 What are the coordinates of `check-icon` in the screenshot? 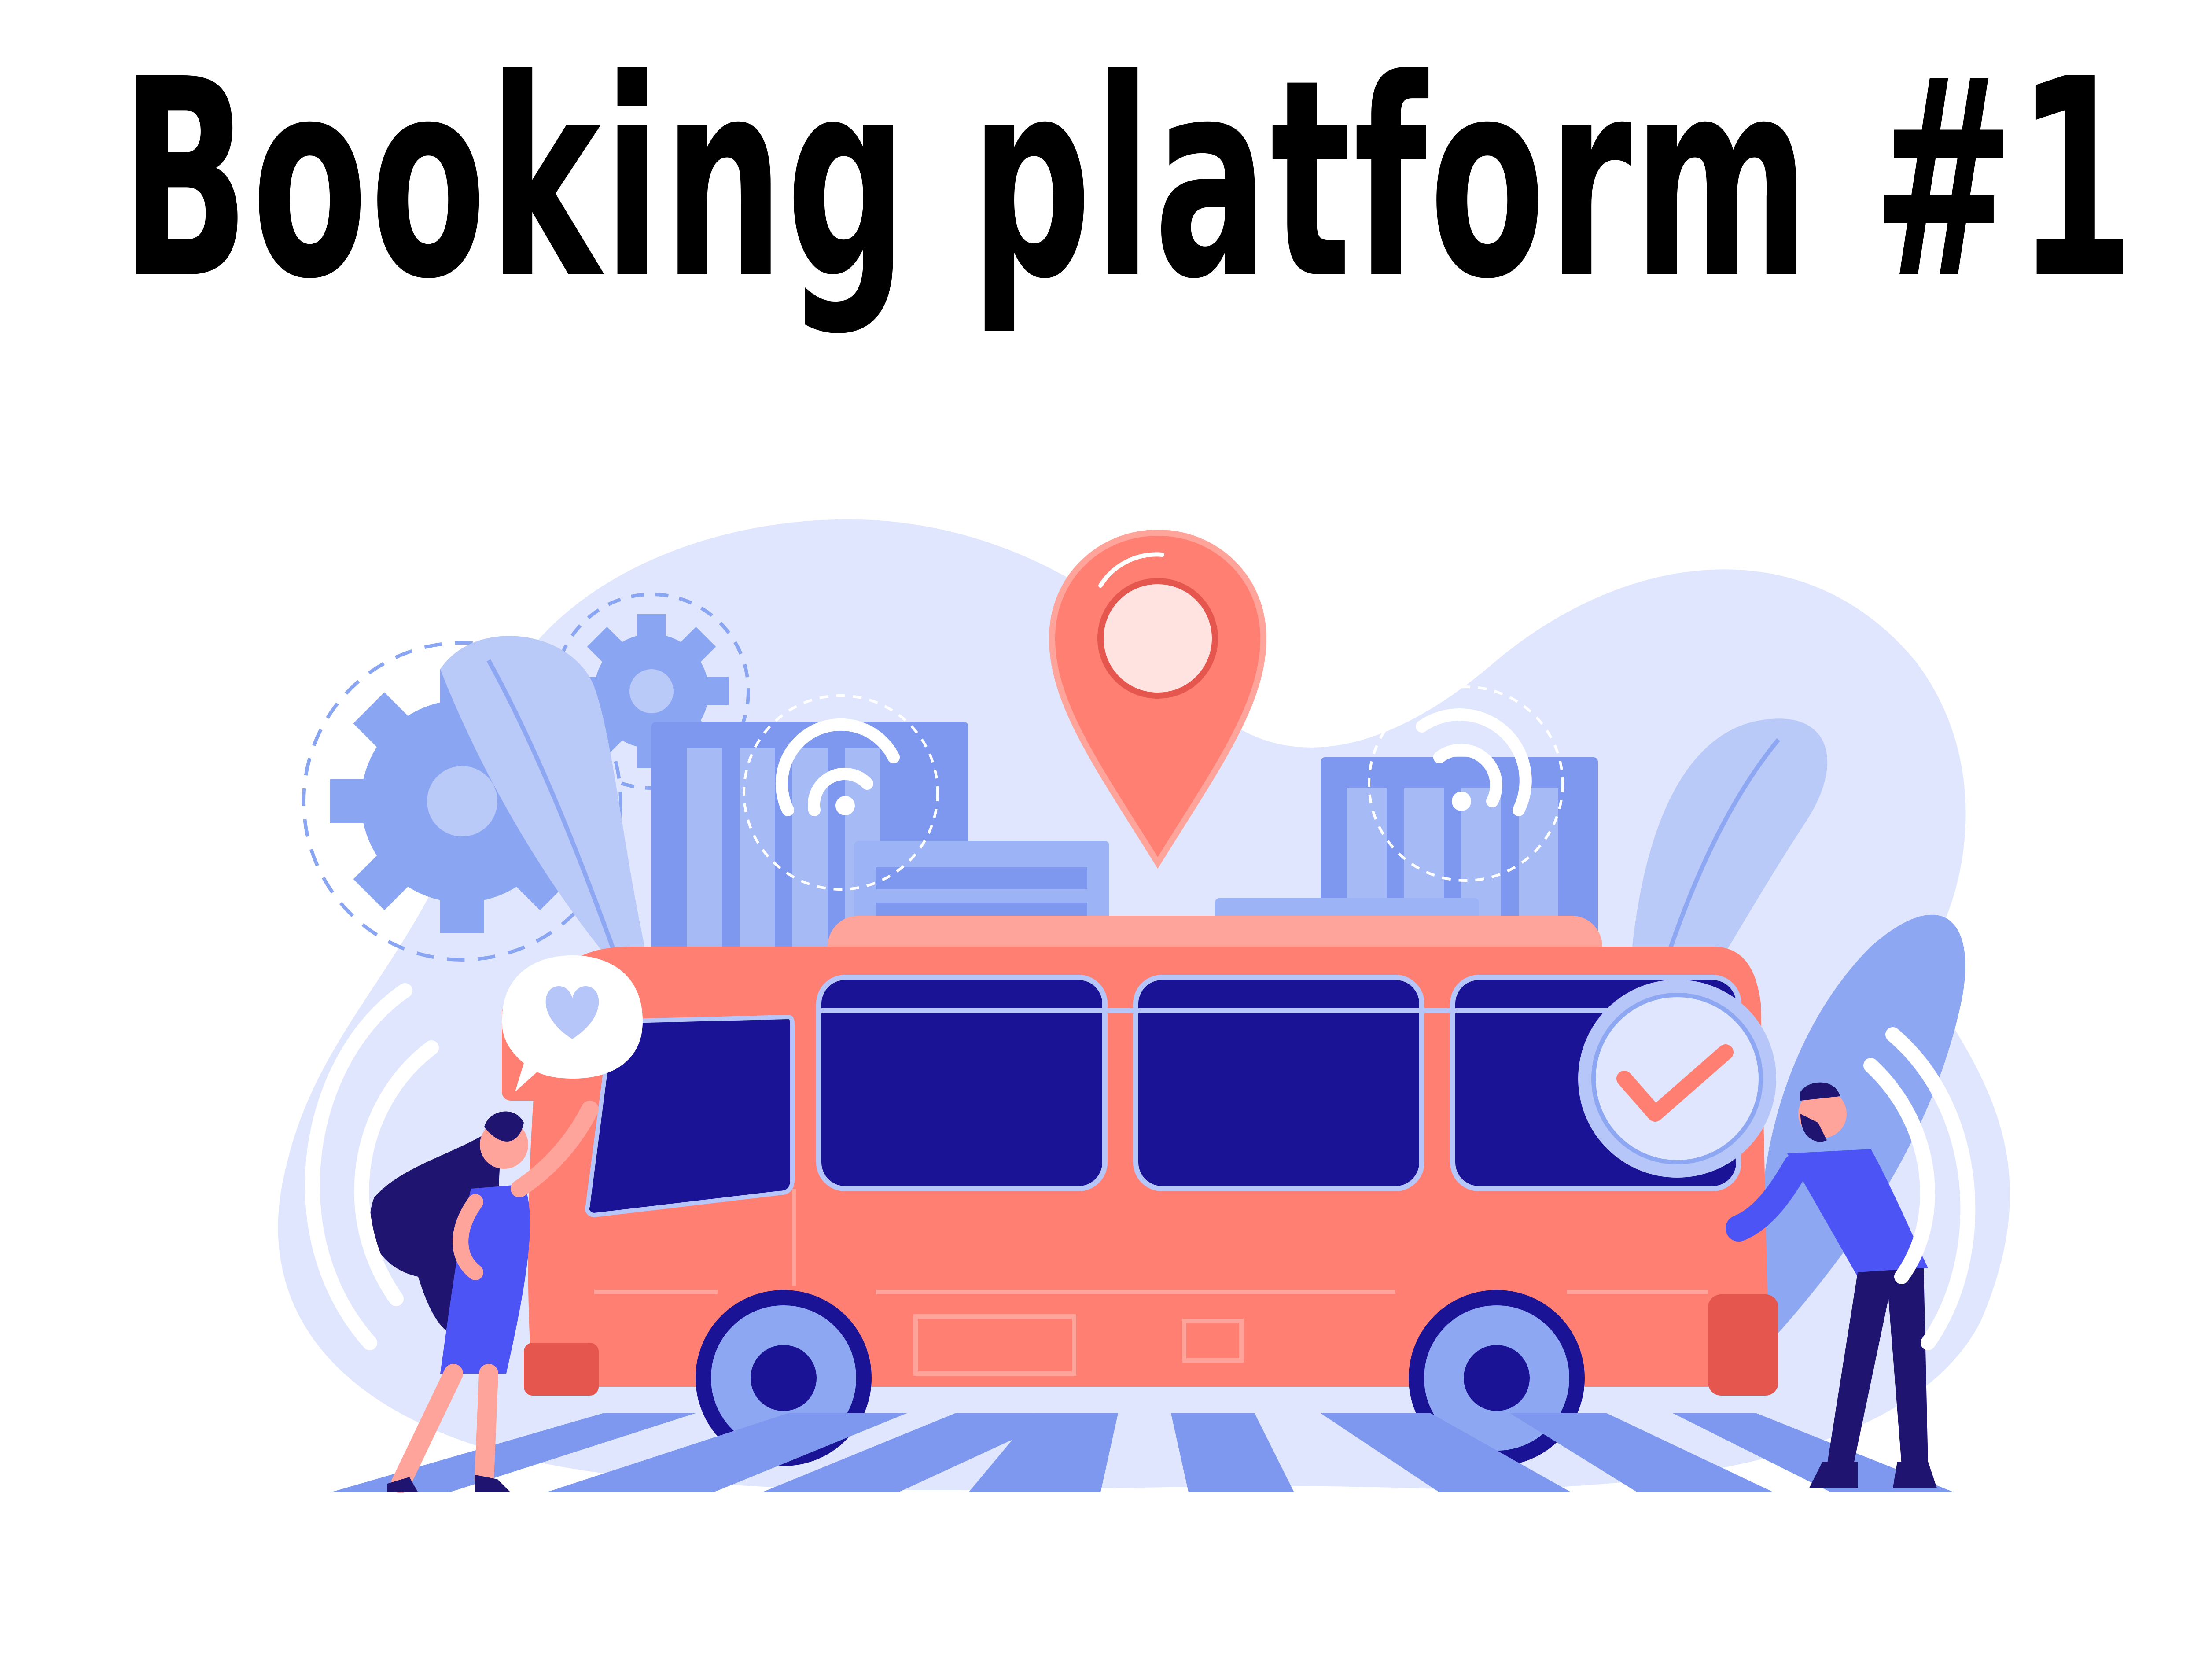 It's located at (1677, 1079).